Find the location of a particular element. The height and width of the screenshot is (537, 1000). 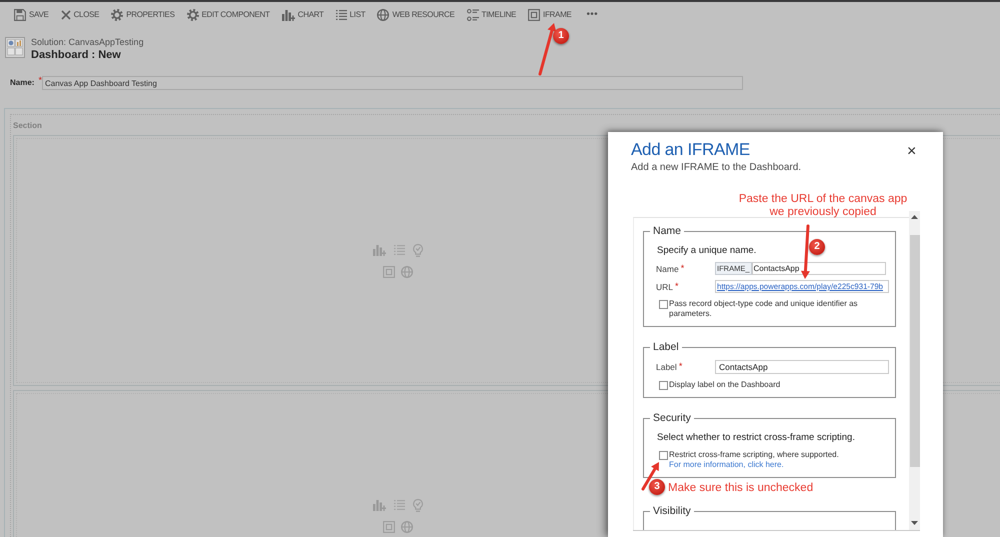

callout-text: Paste the URL of the canvas app we previously copied is located at coordinates (823, 206).